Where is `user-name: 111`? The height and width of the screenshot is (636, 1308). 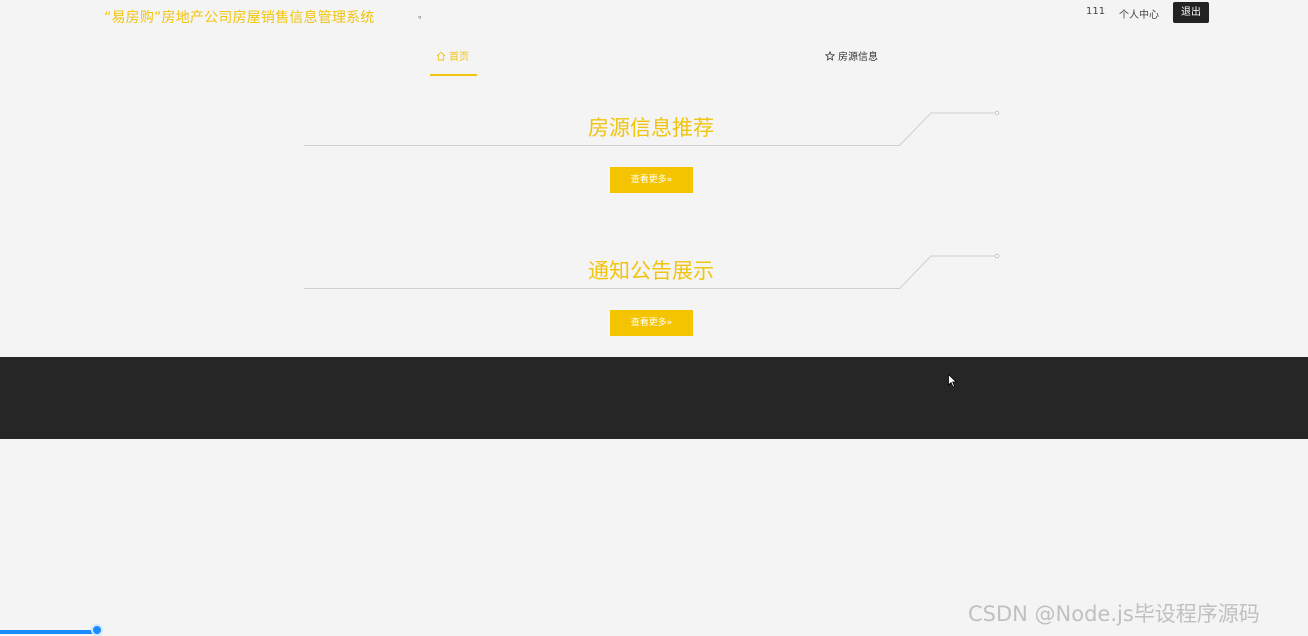
user-name: 111 is located at coordinates (1096, 11).